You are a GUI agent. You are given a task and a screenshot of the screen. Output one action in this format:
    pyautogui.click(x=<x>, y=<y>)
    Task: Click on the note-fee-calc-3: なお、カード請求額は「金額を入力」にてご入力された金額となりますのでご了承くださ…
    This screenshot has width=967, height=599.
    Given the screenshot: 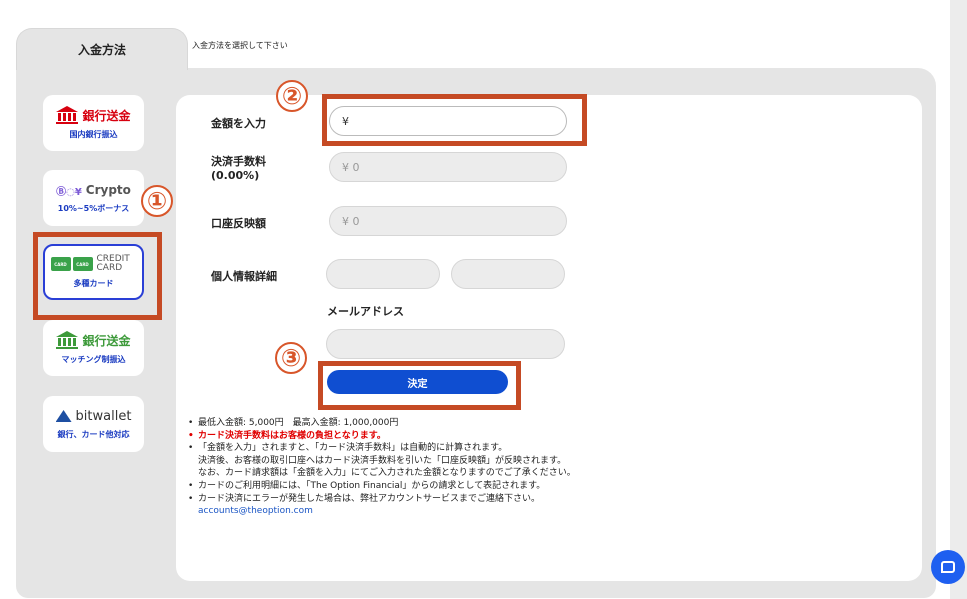 What is the action you would take?
    pyautogui.click(x=387, y=473)
    